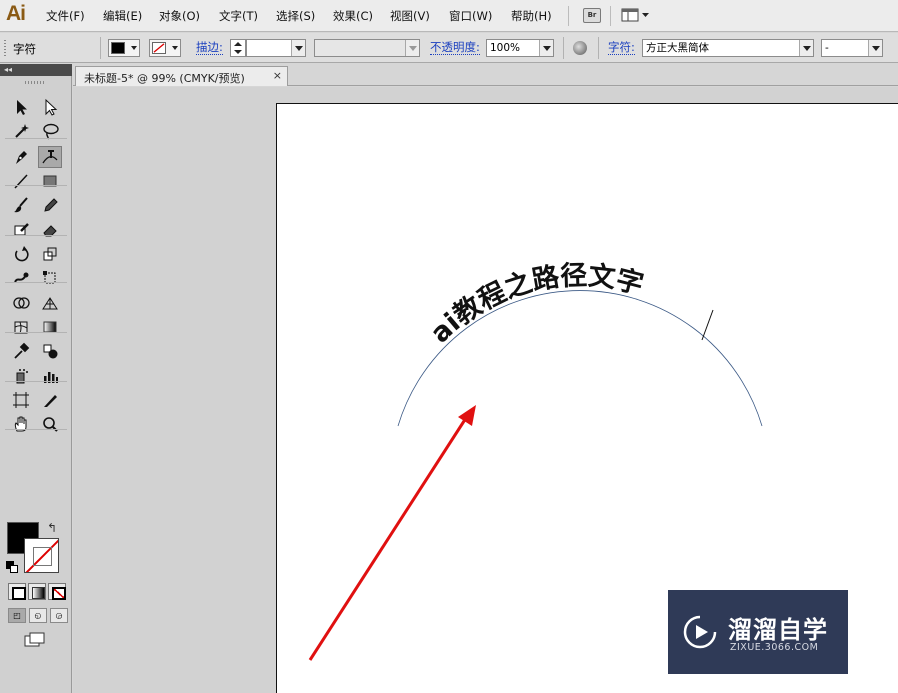  I want to click on paintbrush-icon, so click(21, 205).